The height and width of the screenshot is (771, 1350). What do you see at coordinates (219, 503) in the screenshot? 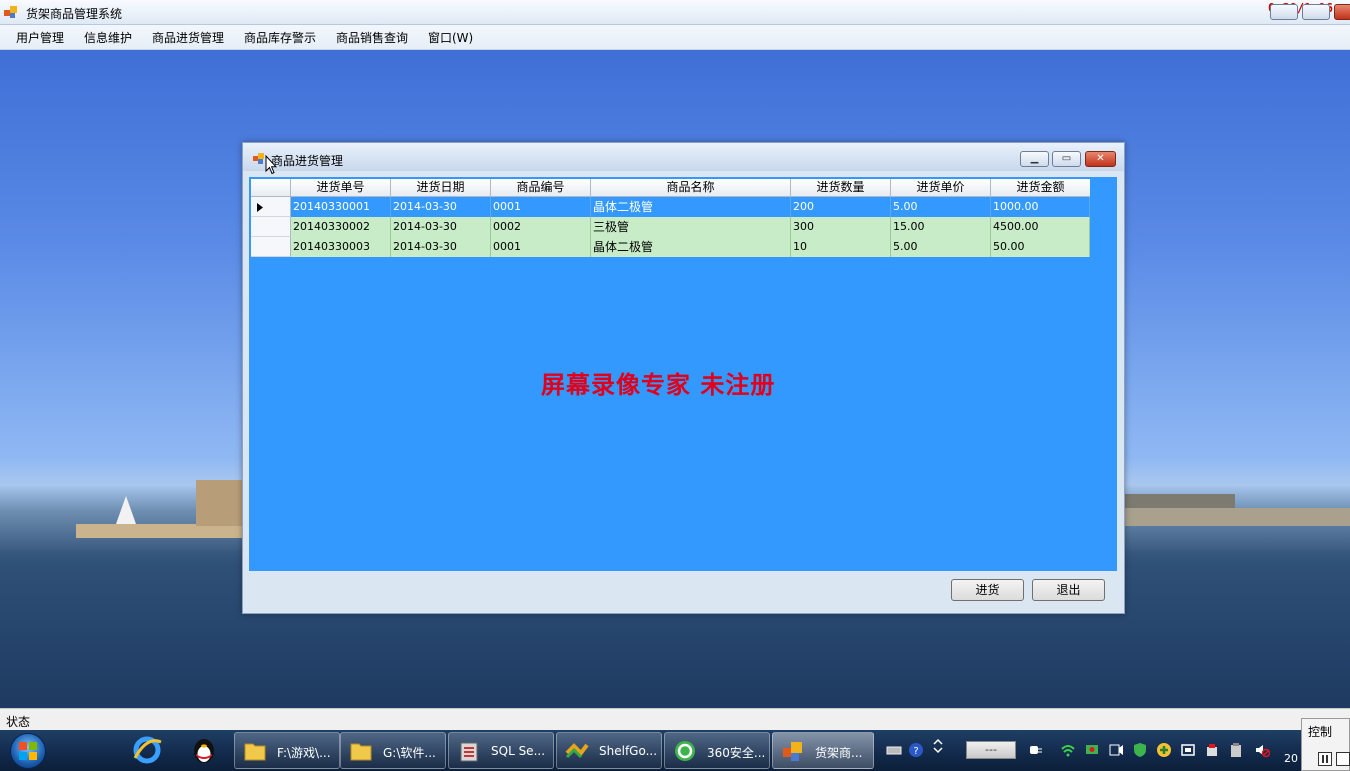
I see `harbor-building` at bounding box center [219, 503].